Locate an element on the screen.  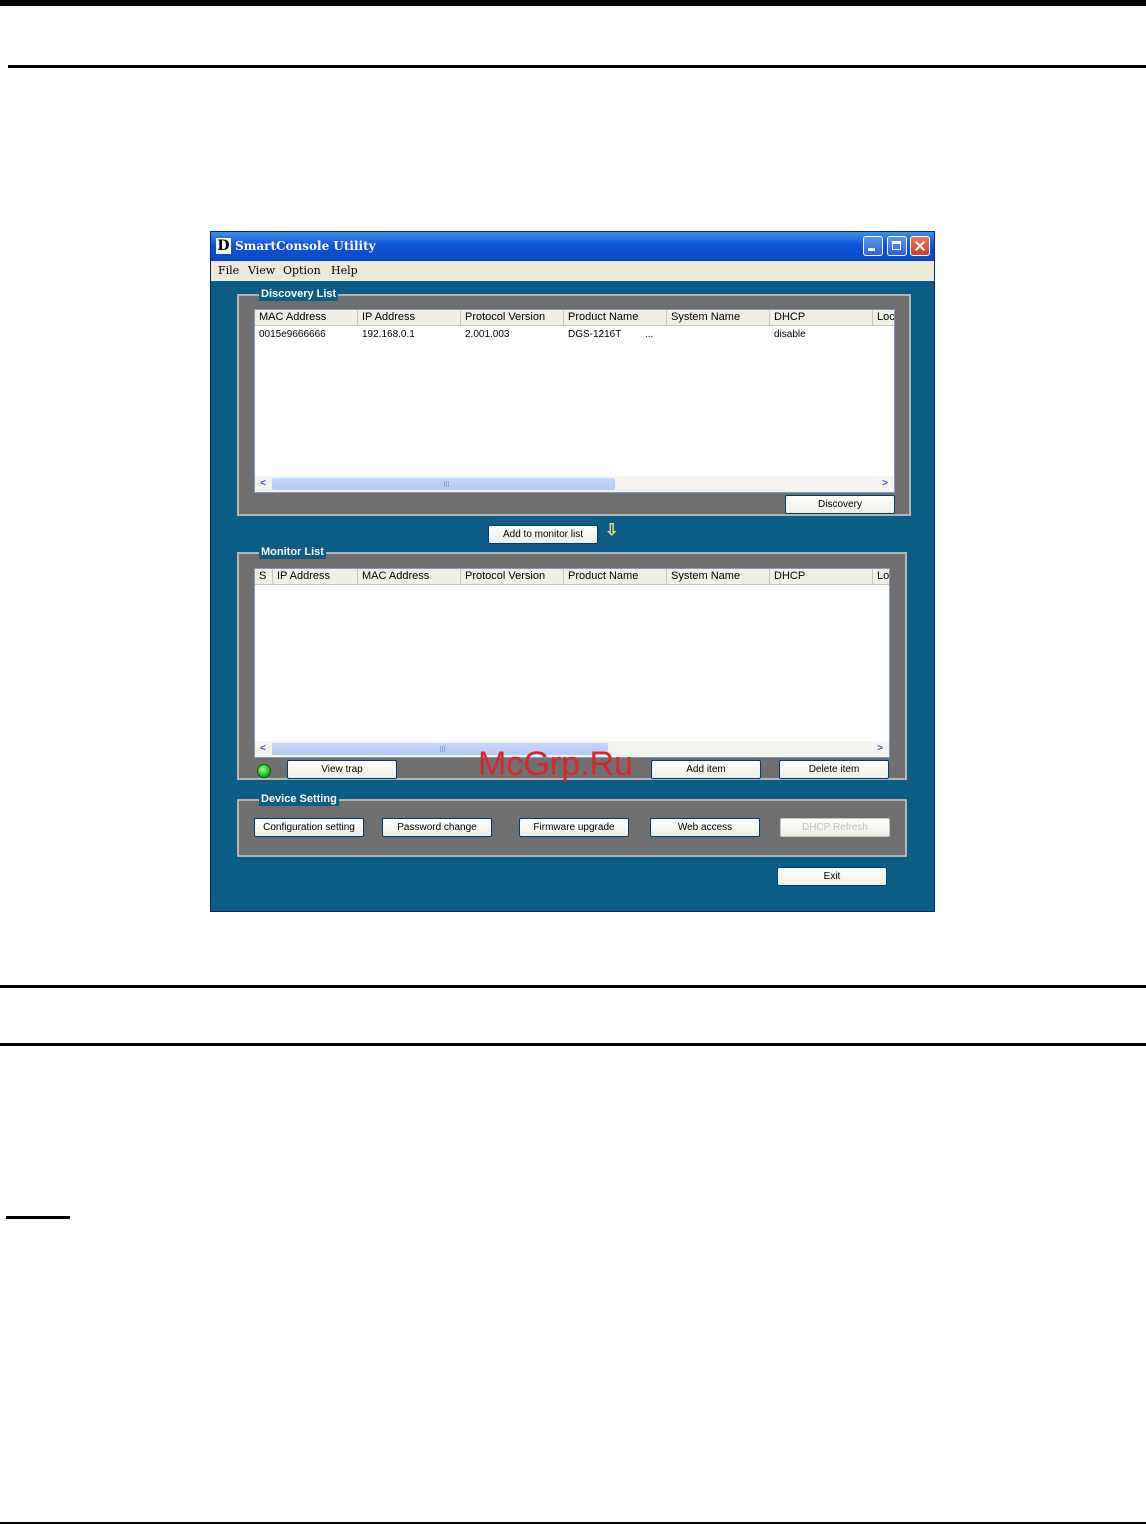
monitor-list-title: Monitor List is located at coordinates (292, 552).